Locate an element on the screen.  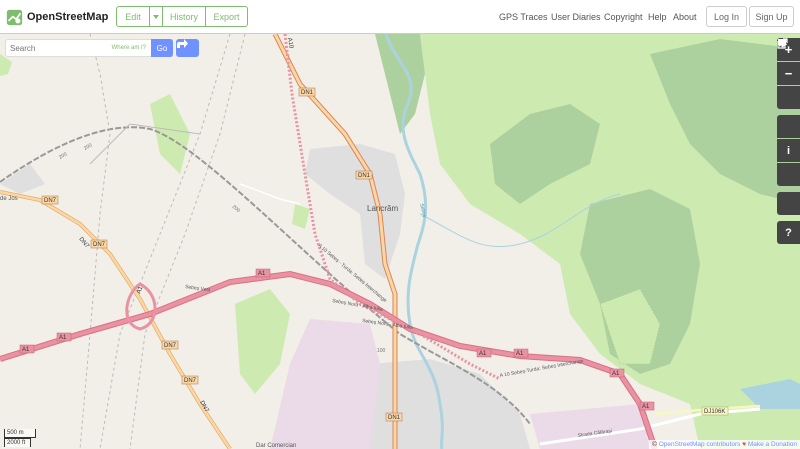
nav-user-diaries: User Diaries is located at coordinates (576, 17).